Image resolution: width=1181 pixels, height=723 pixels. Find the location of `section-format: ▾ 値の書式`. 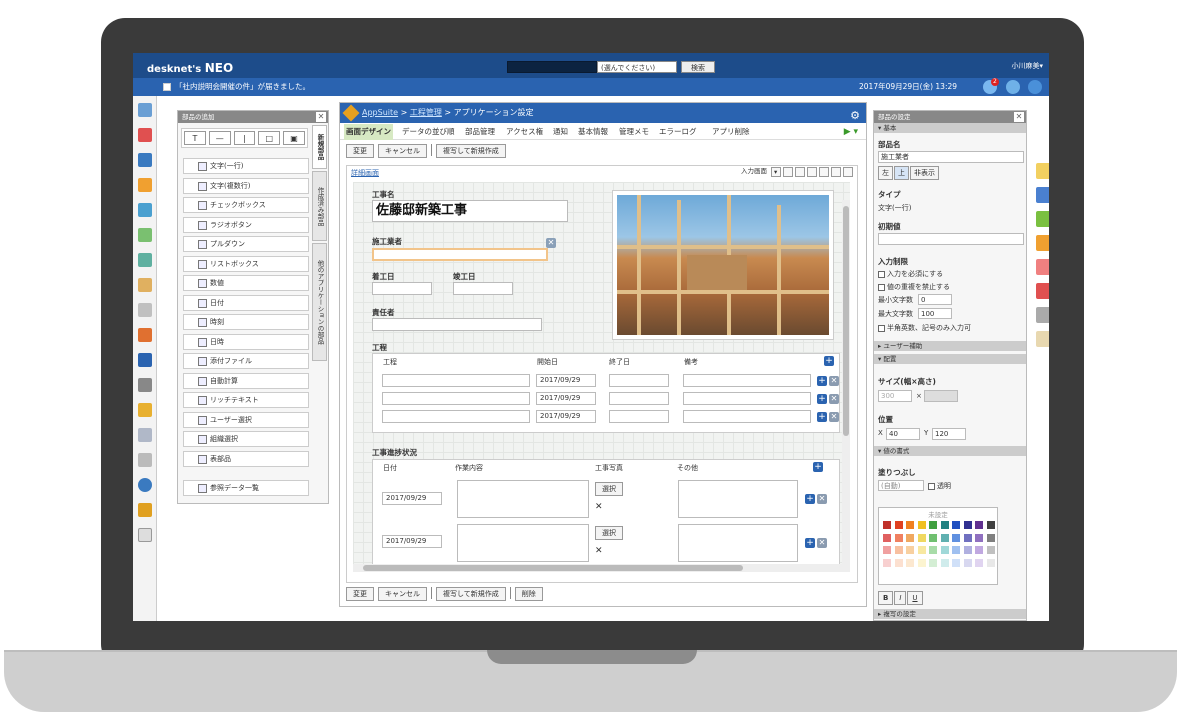

section-format: ▾ 値の書式 is located at coordinates (950, 451).